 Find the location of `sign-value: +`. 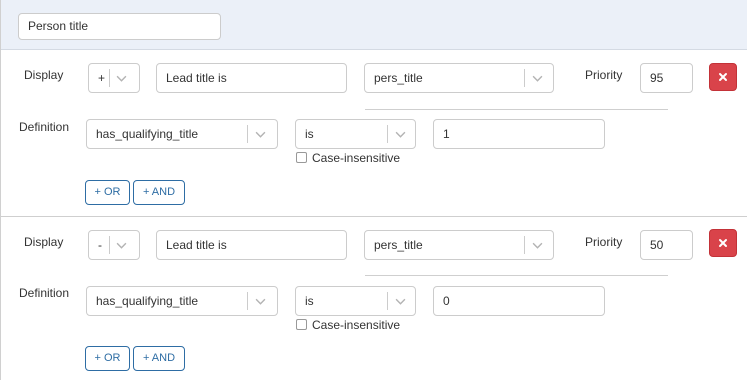

sign-value: + is located at coordinates (102, 78).